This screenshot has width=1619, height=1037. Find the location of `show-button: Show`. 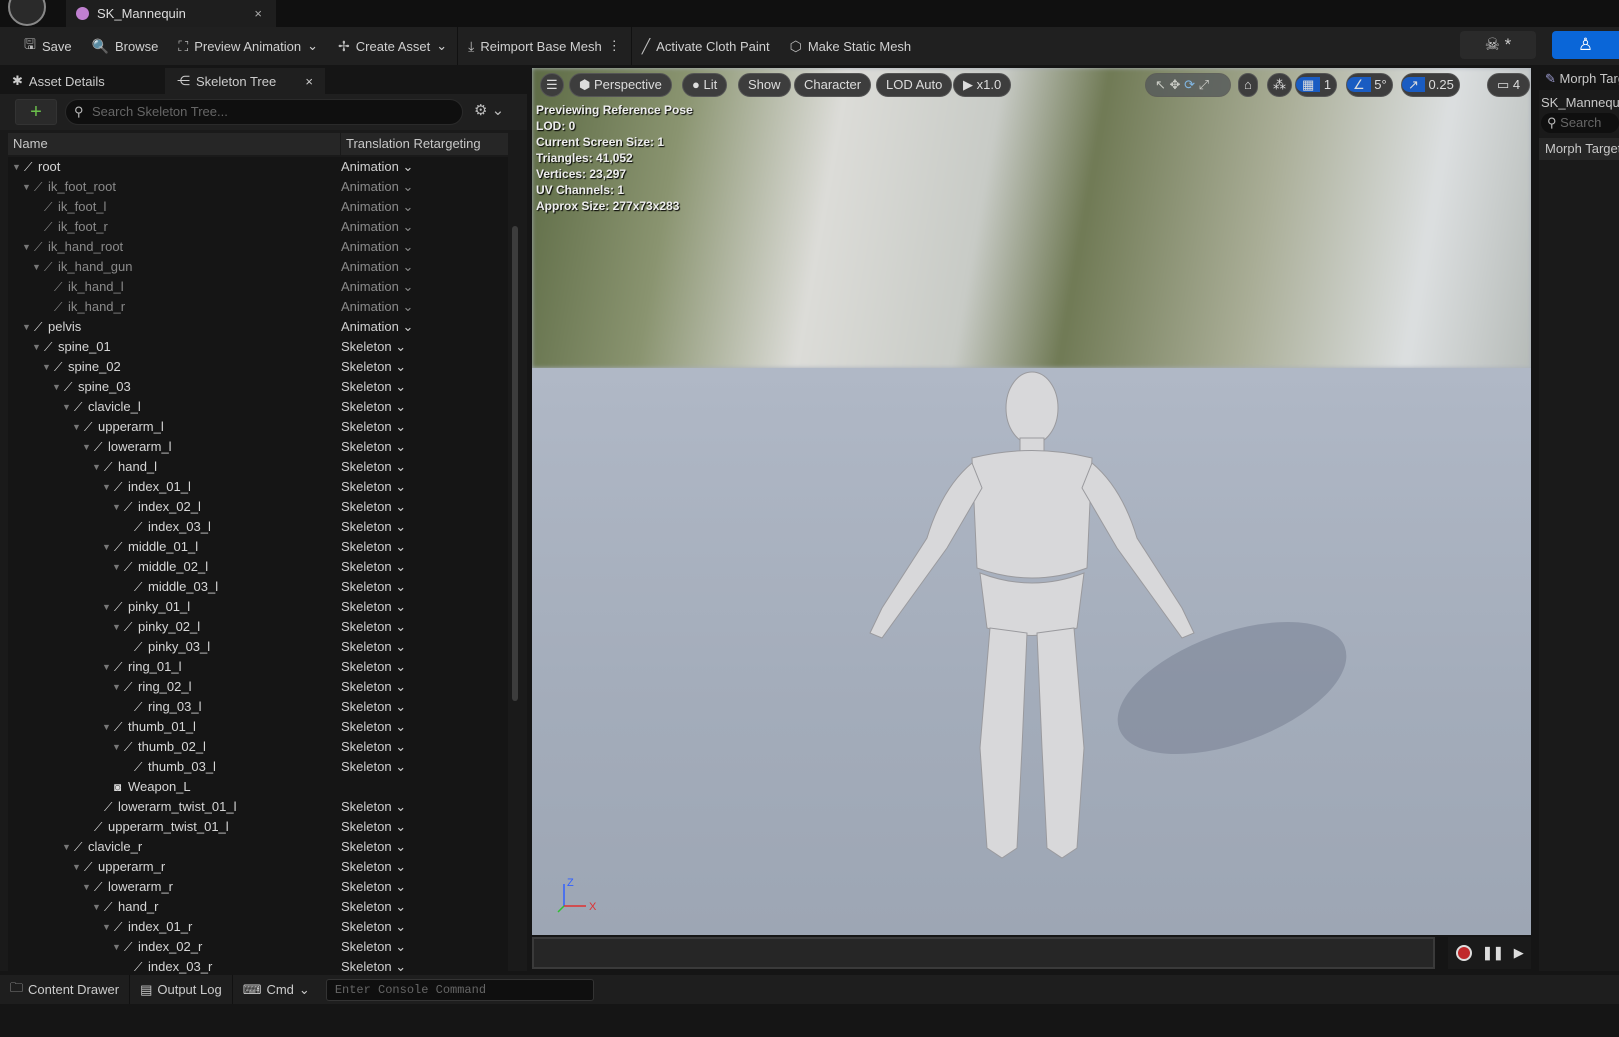

show-button: Show is located at coordinates (764, 85).